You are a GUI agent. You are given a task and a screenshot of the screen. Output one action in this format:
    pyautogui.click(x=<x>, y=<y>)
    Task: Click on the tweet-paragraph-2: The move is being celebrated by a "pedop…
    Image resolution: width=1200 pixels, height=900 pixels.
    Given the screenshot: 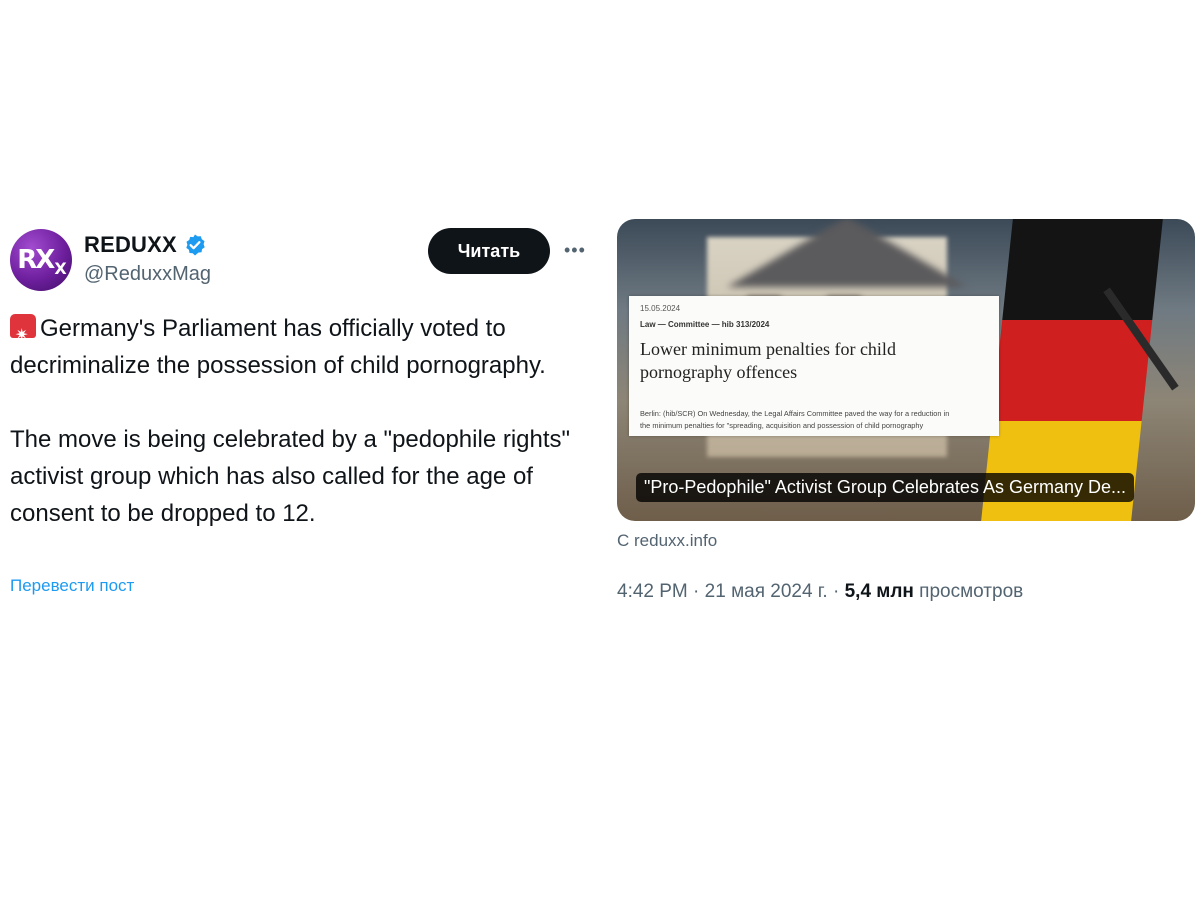 What is the action you would take?
    pyautogui.click(x=290, y=476)
    